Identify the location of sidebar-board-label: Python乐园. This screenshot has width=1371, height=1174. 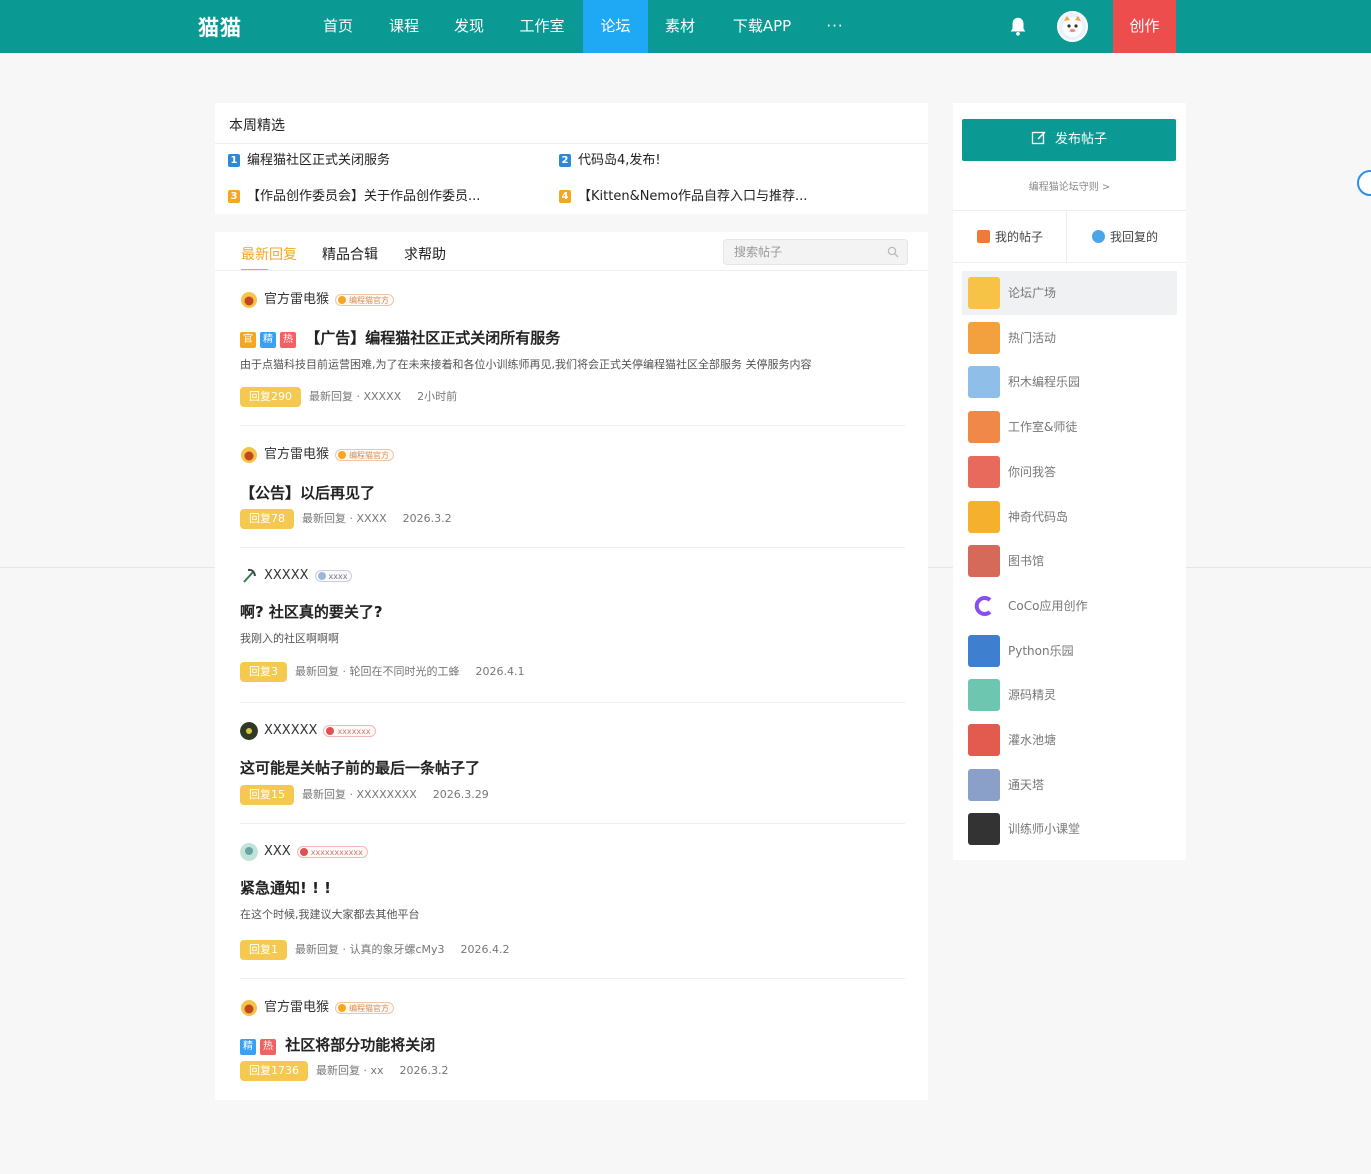
(1041, 650).